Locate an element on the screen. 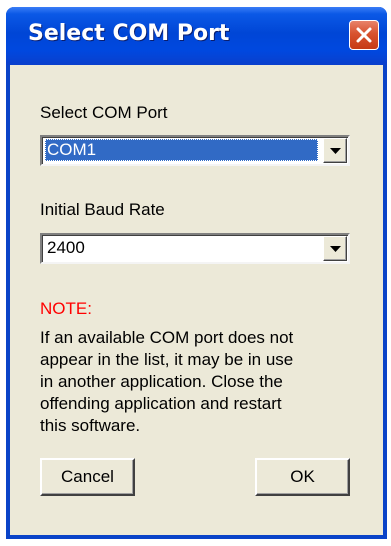 The image size is (391, 546). note-line: in another application. Close the is located at coordinates (161, 381).